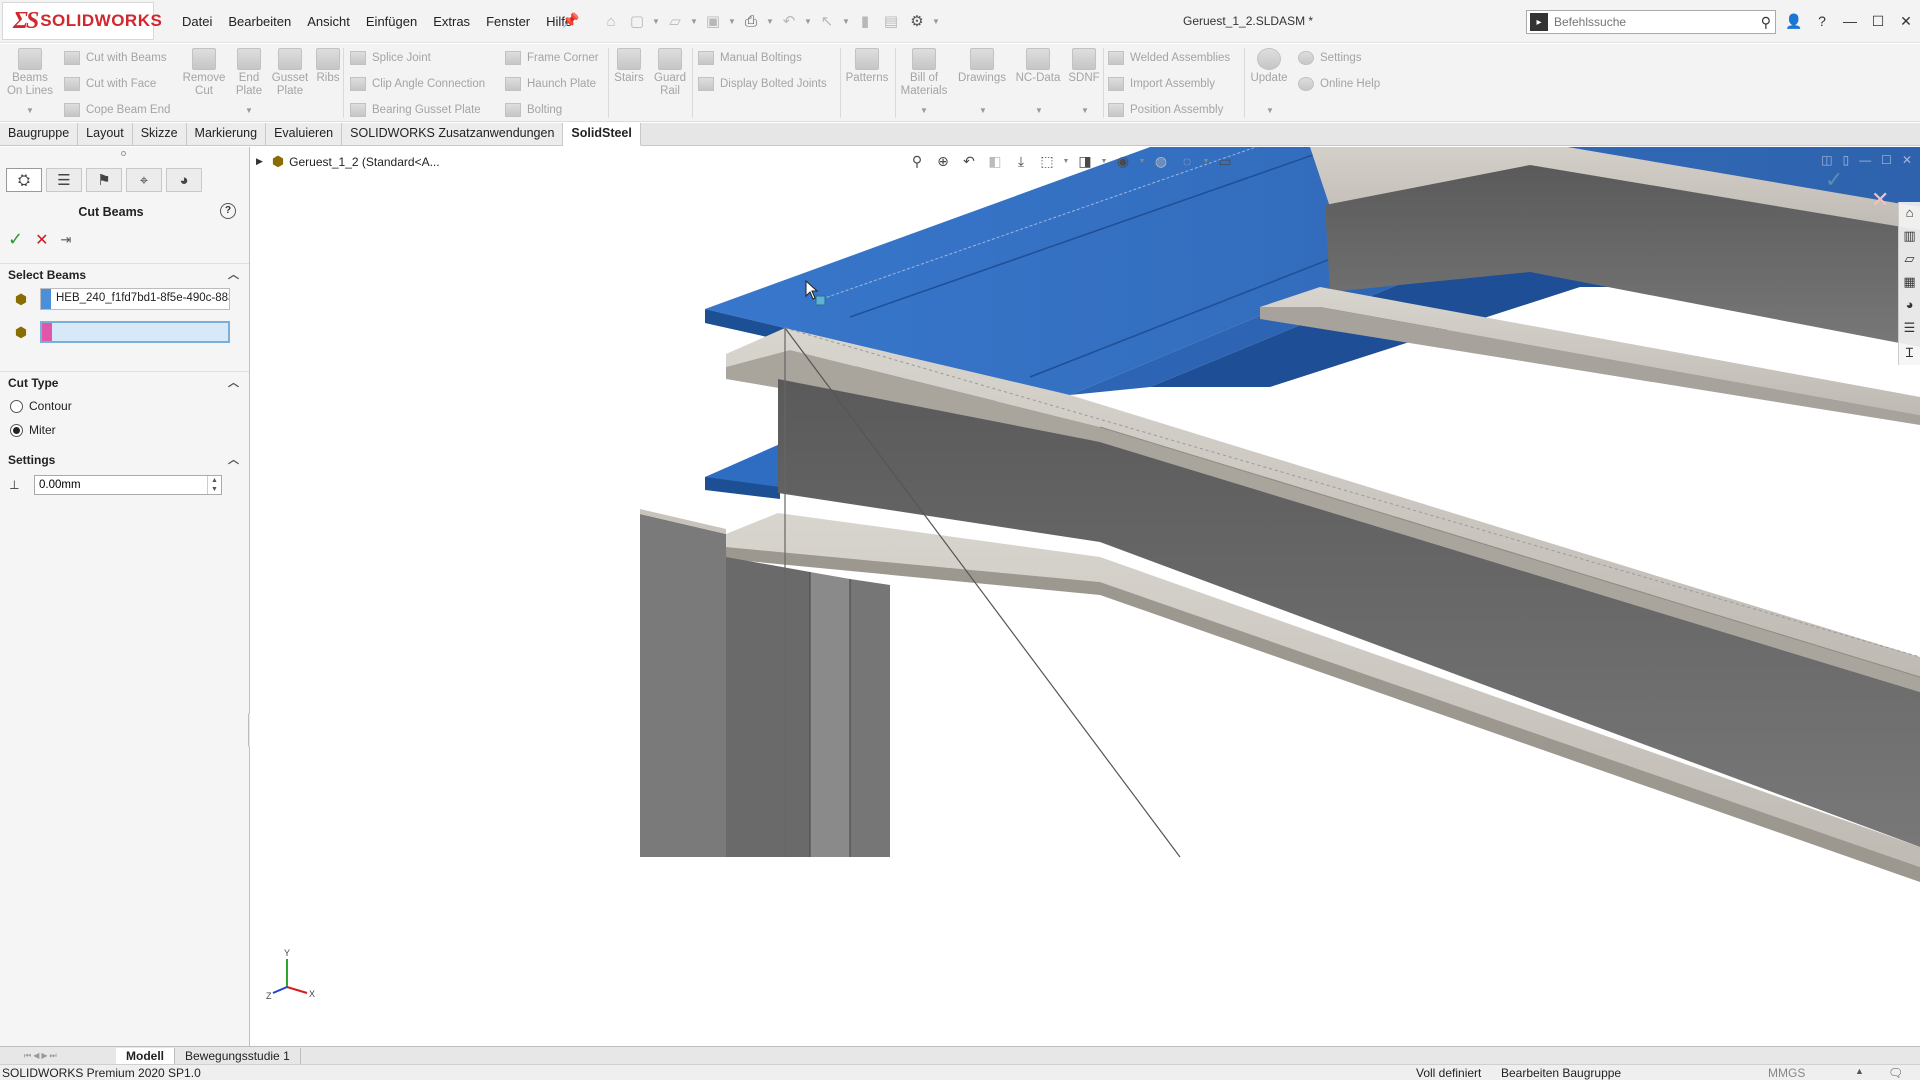  Describe the element at coordinates (865, 21) in the screenshot. I see `rebuild-icon: ▮` at that location.